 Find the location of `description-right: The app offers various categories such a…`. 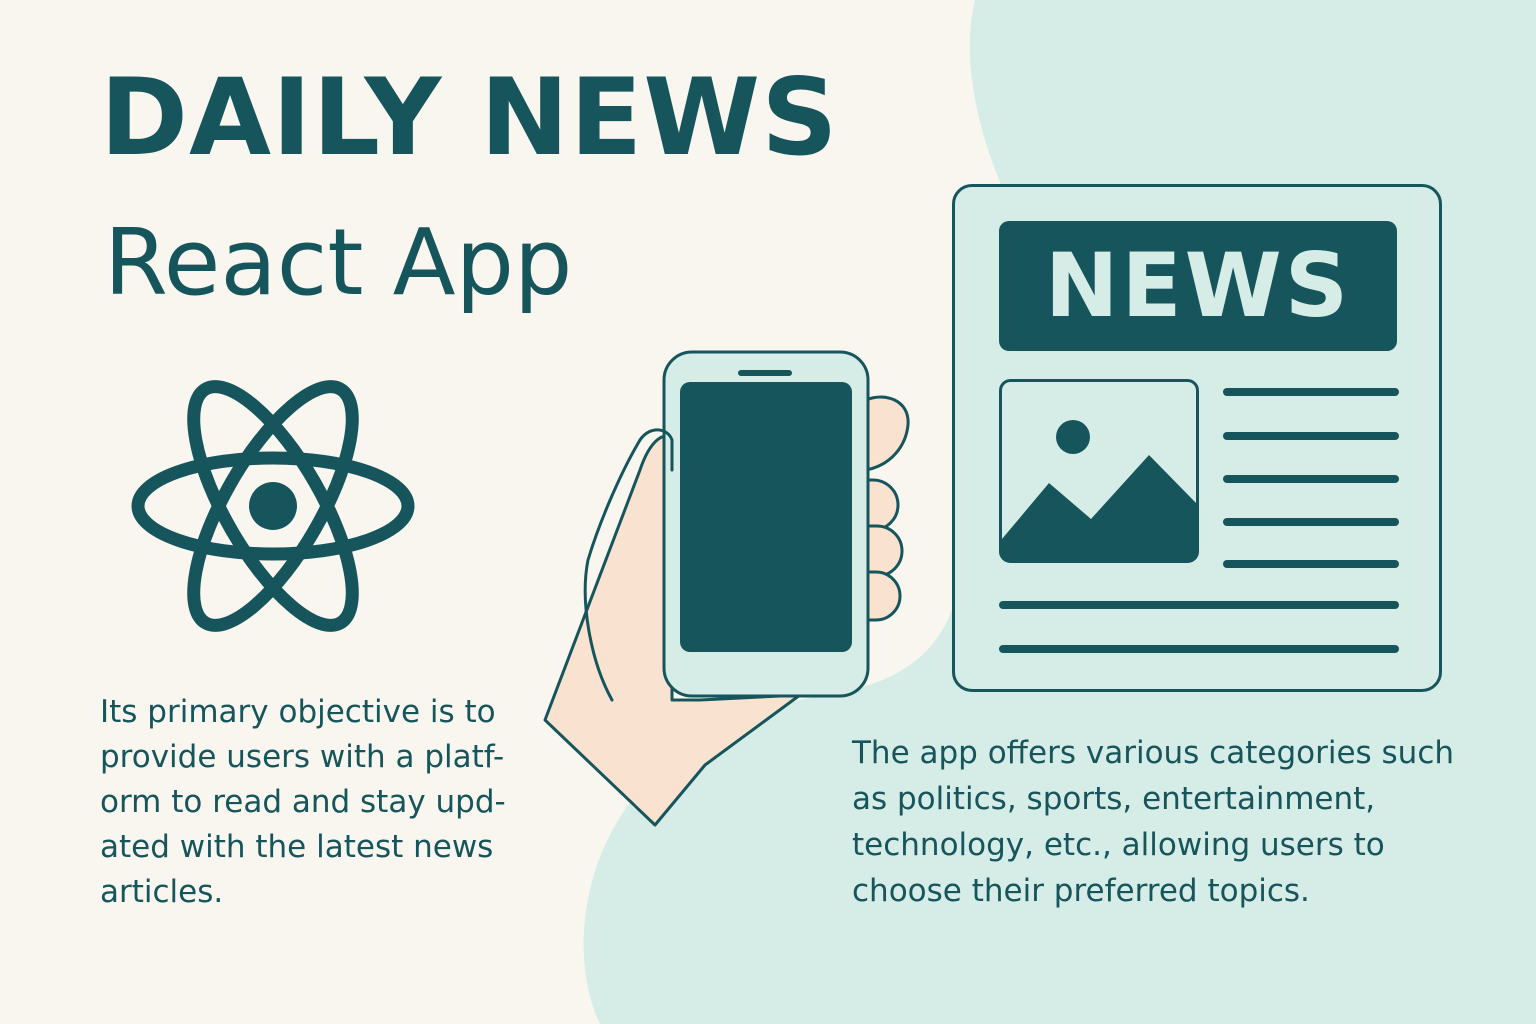

description-right: The app offers various categories such a… is located at coordinates (1153, 822).